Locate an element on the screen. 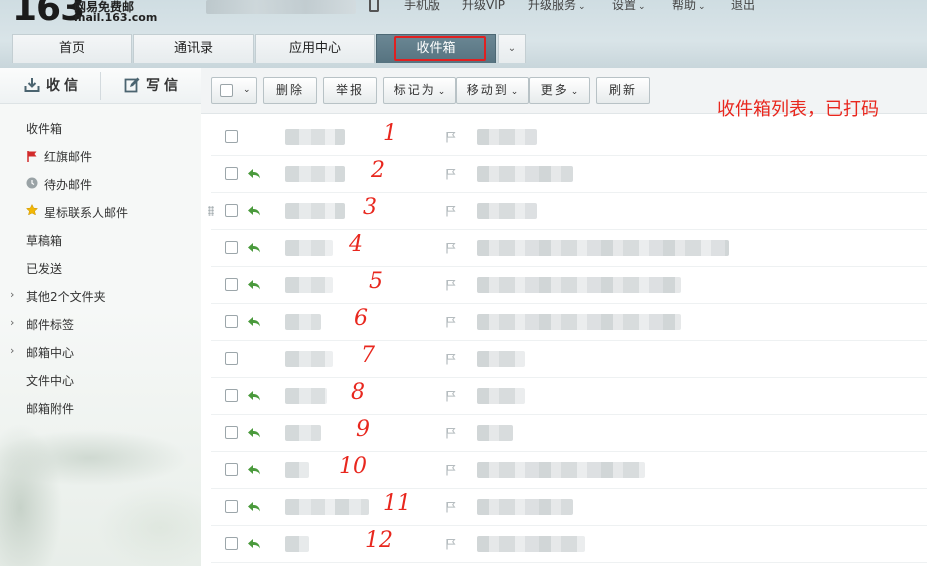 This screenshot has width=927, height=566. folder-mailbox-center: 邮箱中心 is located at coordinates (50, 352).